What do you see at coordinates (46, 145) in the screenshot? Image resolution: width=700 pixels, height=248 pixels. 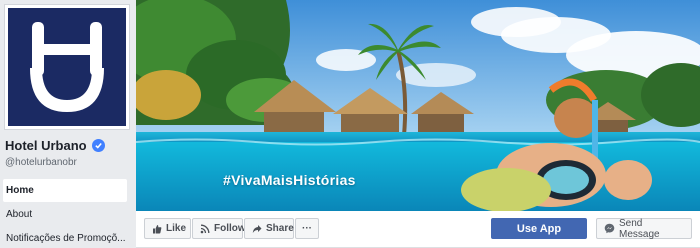 I see `page-name-text: Hotel Urbano` at bounding box center [46, 145].